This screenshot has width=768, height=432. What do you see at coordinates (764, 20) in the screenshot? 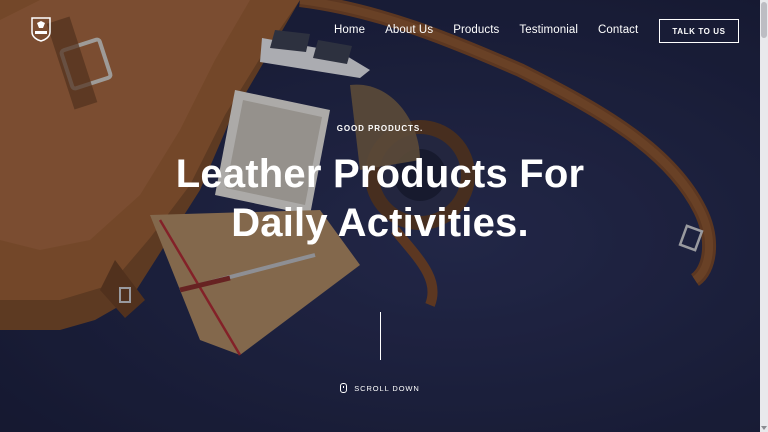
I see `scrollbar-thumb` at bounding box center [764, 20].